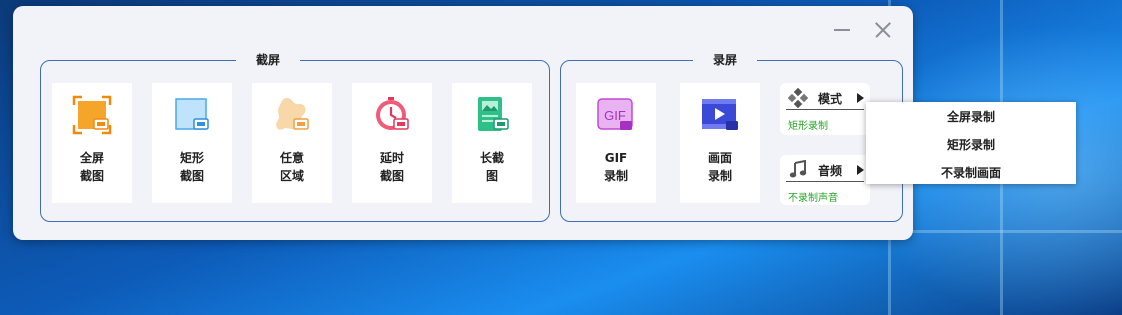 The image size is (1122, 315). Describe the element at coordinates (830, 171) in the screenshot. I see `audio-label: 音频` at that location.